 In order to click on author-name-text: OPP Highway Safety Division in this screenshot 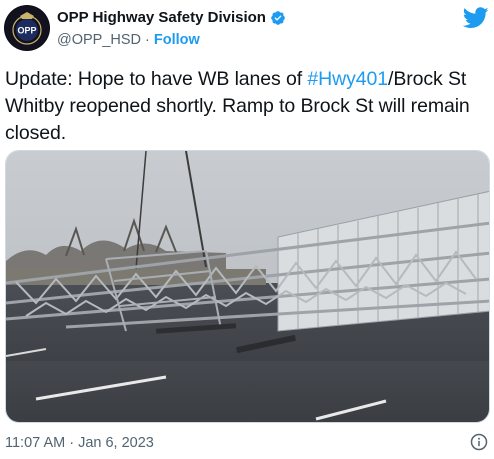, I will do `click(161, 17)`.